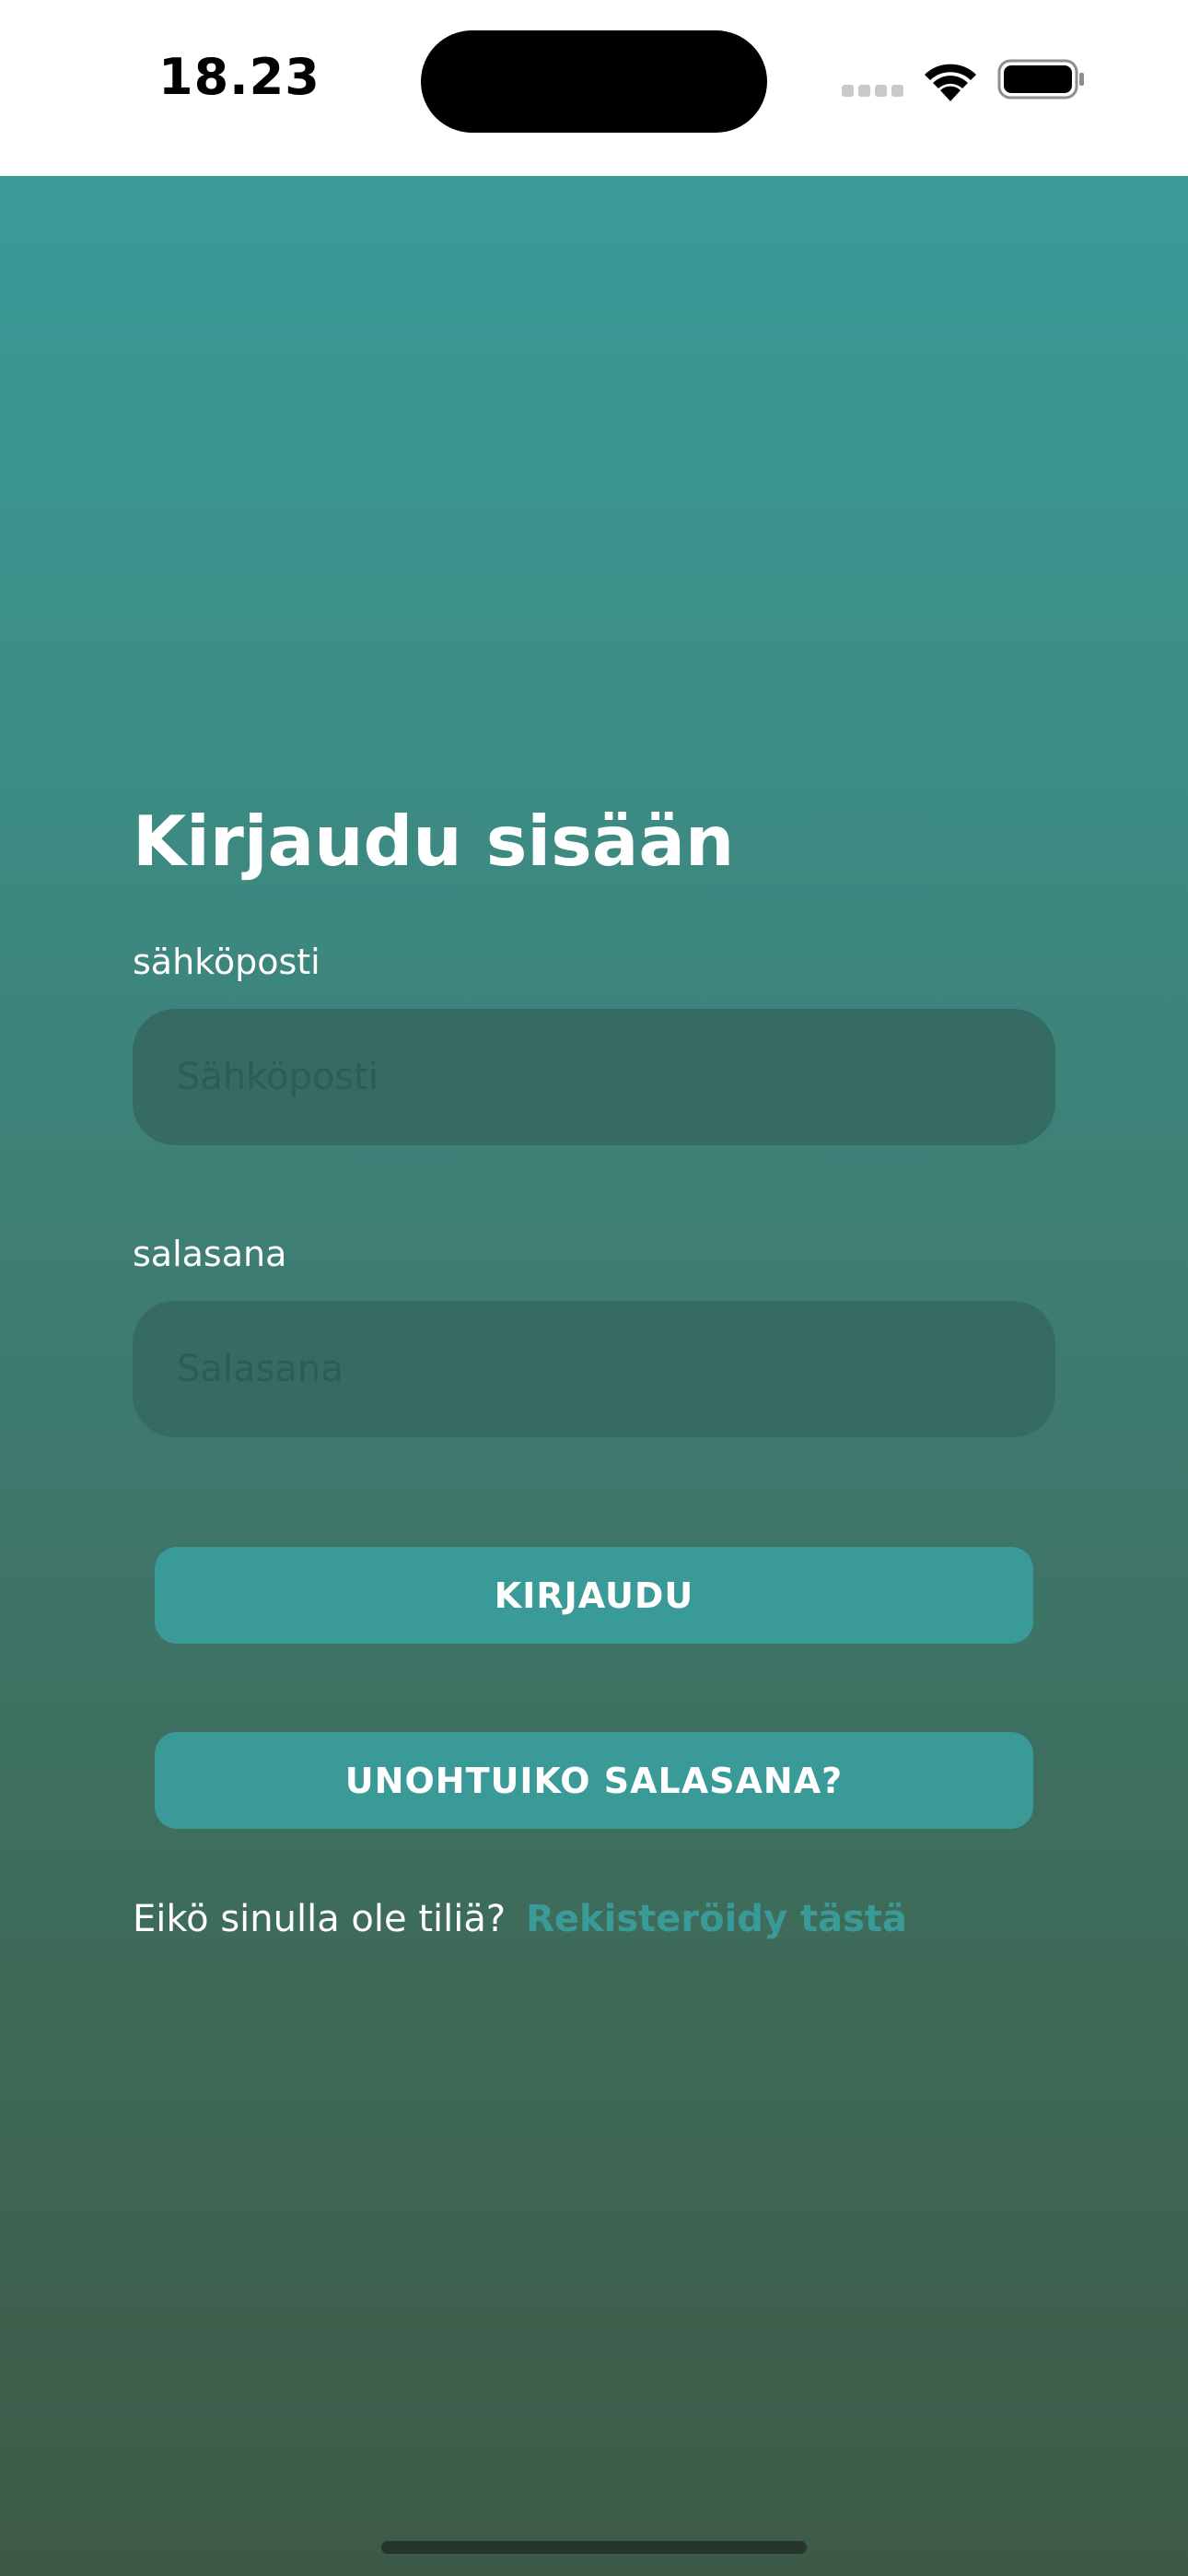 The height and width of the screenshot is (2576, 1188). What do you see at coordinates (1040, 79) in the screenshot?
I see `battery-icon` at bounding box center [1040, 79].